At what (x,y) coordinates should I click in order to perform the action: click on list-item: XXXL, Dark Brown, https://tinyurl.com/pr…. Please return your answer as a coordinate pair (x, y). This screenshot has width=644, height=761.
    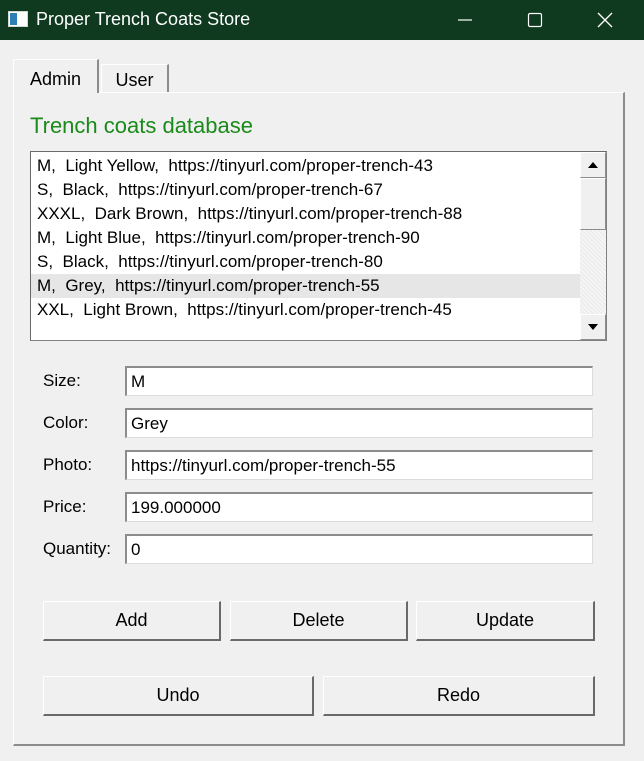
    Looking at the image, I should click on (305, 214).